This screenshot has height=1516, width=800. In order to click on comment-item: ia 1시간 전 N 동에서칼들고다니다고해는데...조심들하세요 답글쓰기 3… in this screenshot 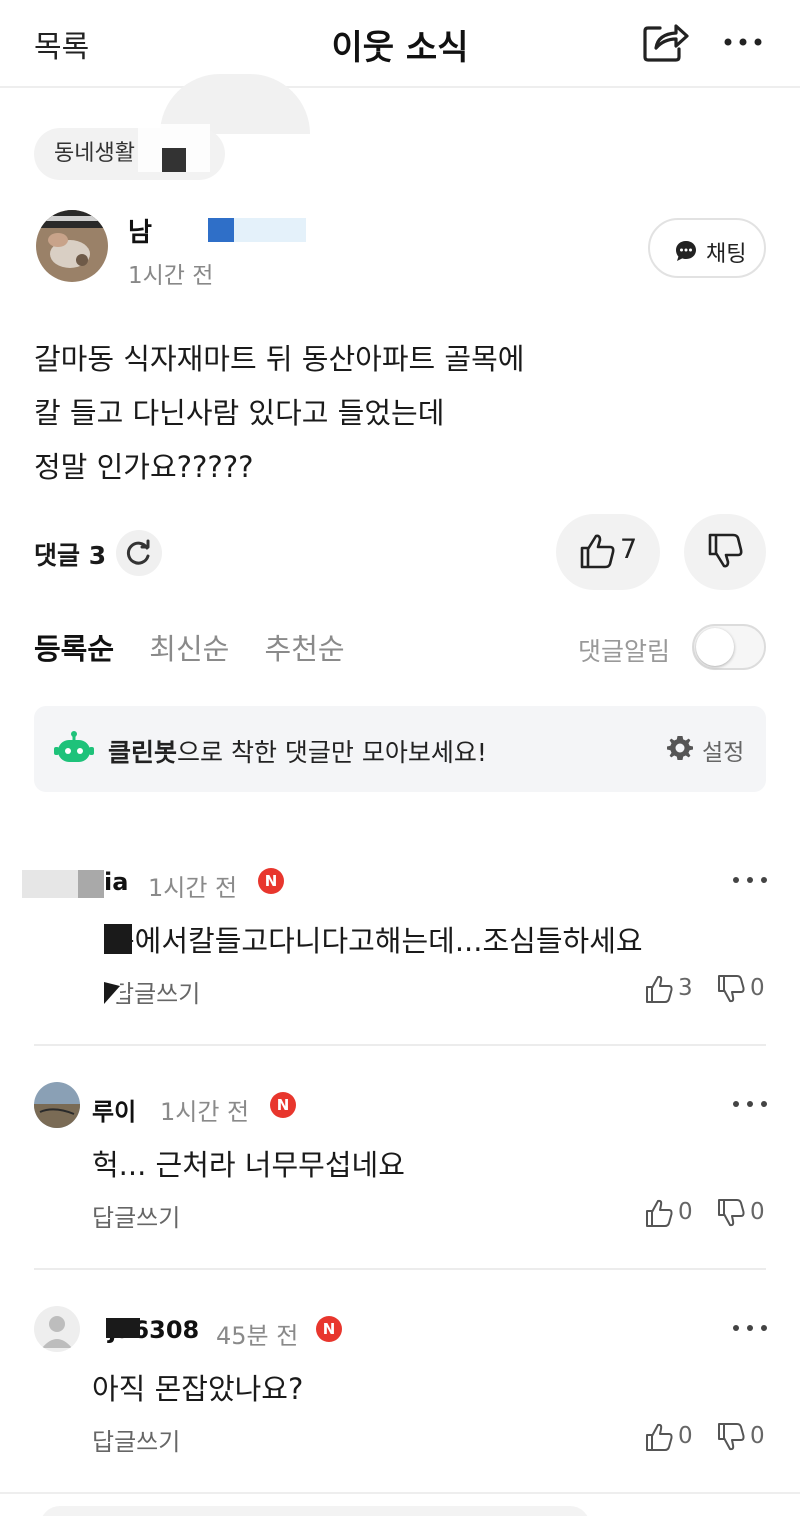, I will do `click(400, 945)`.